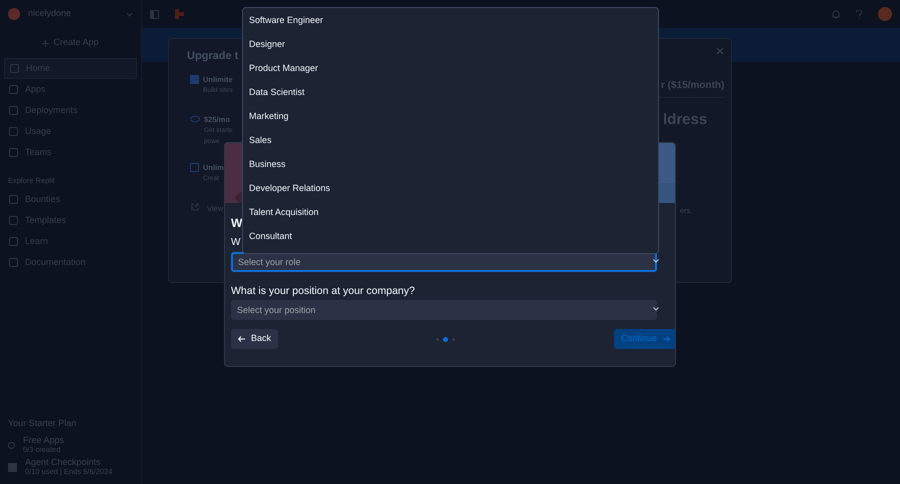 This screenshot has width=900, height=484. What do you see at coordinates (450, 237) in the screenshot?
I see `dropdown-option: Consultant` at bounding box center [450, 237].